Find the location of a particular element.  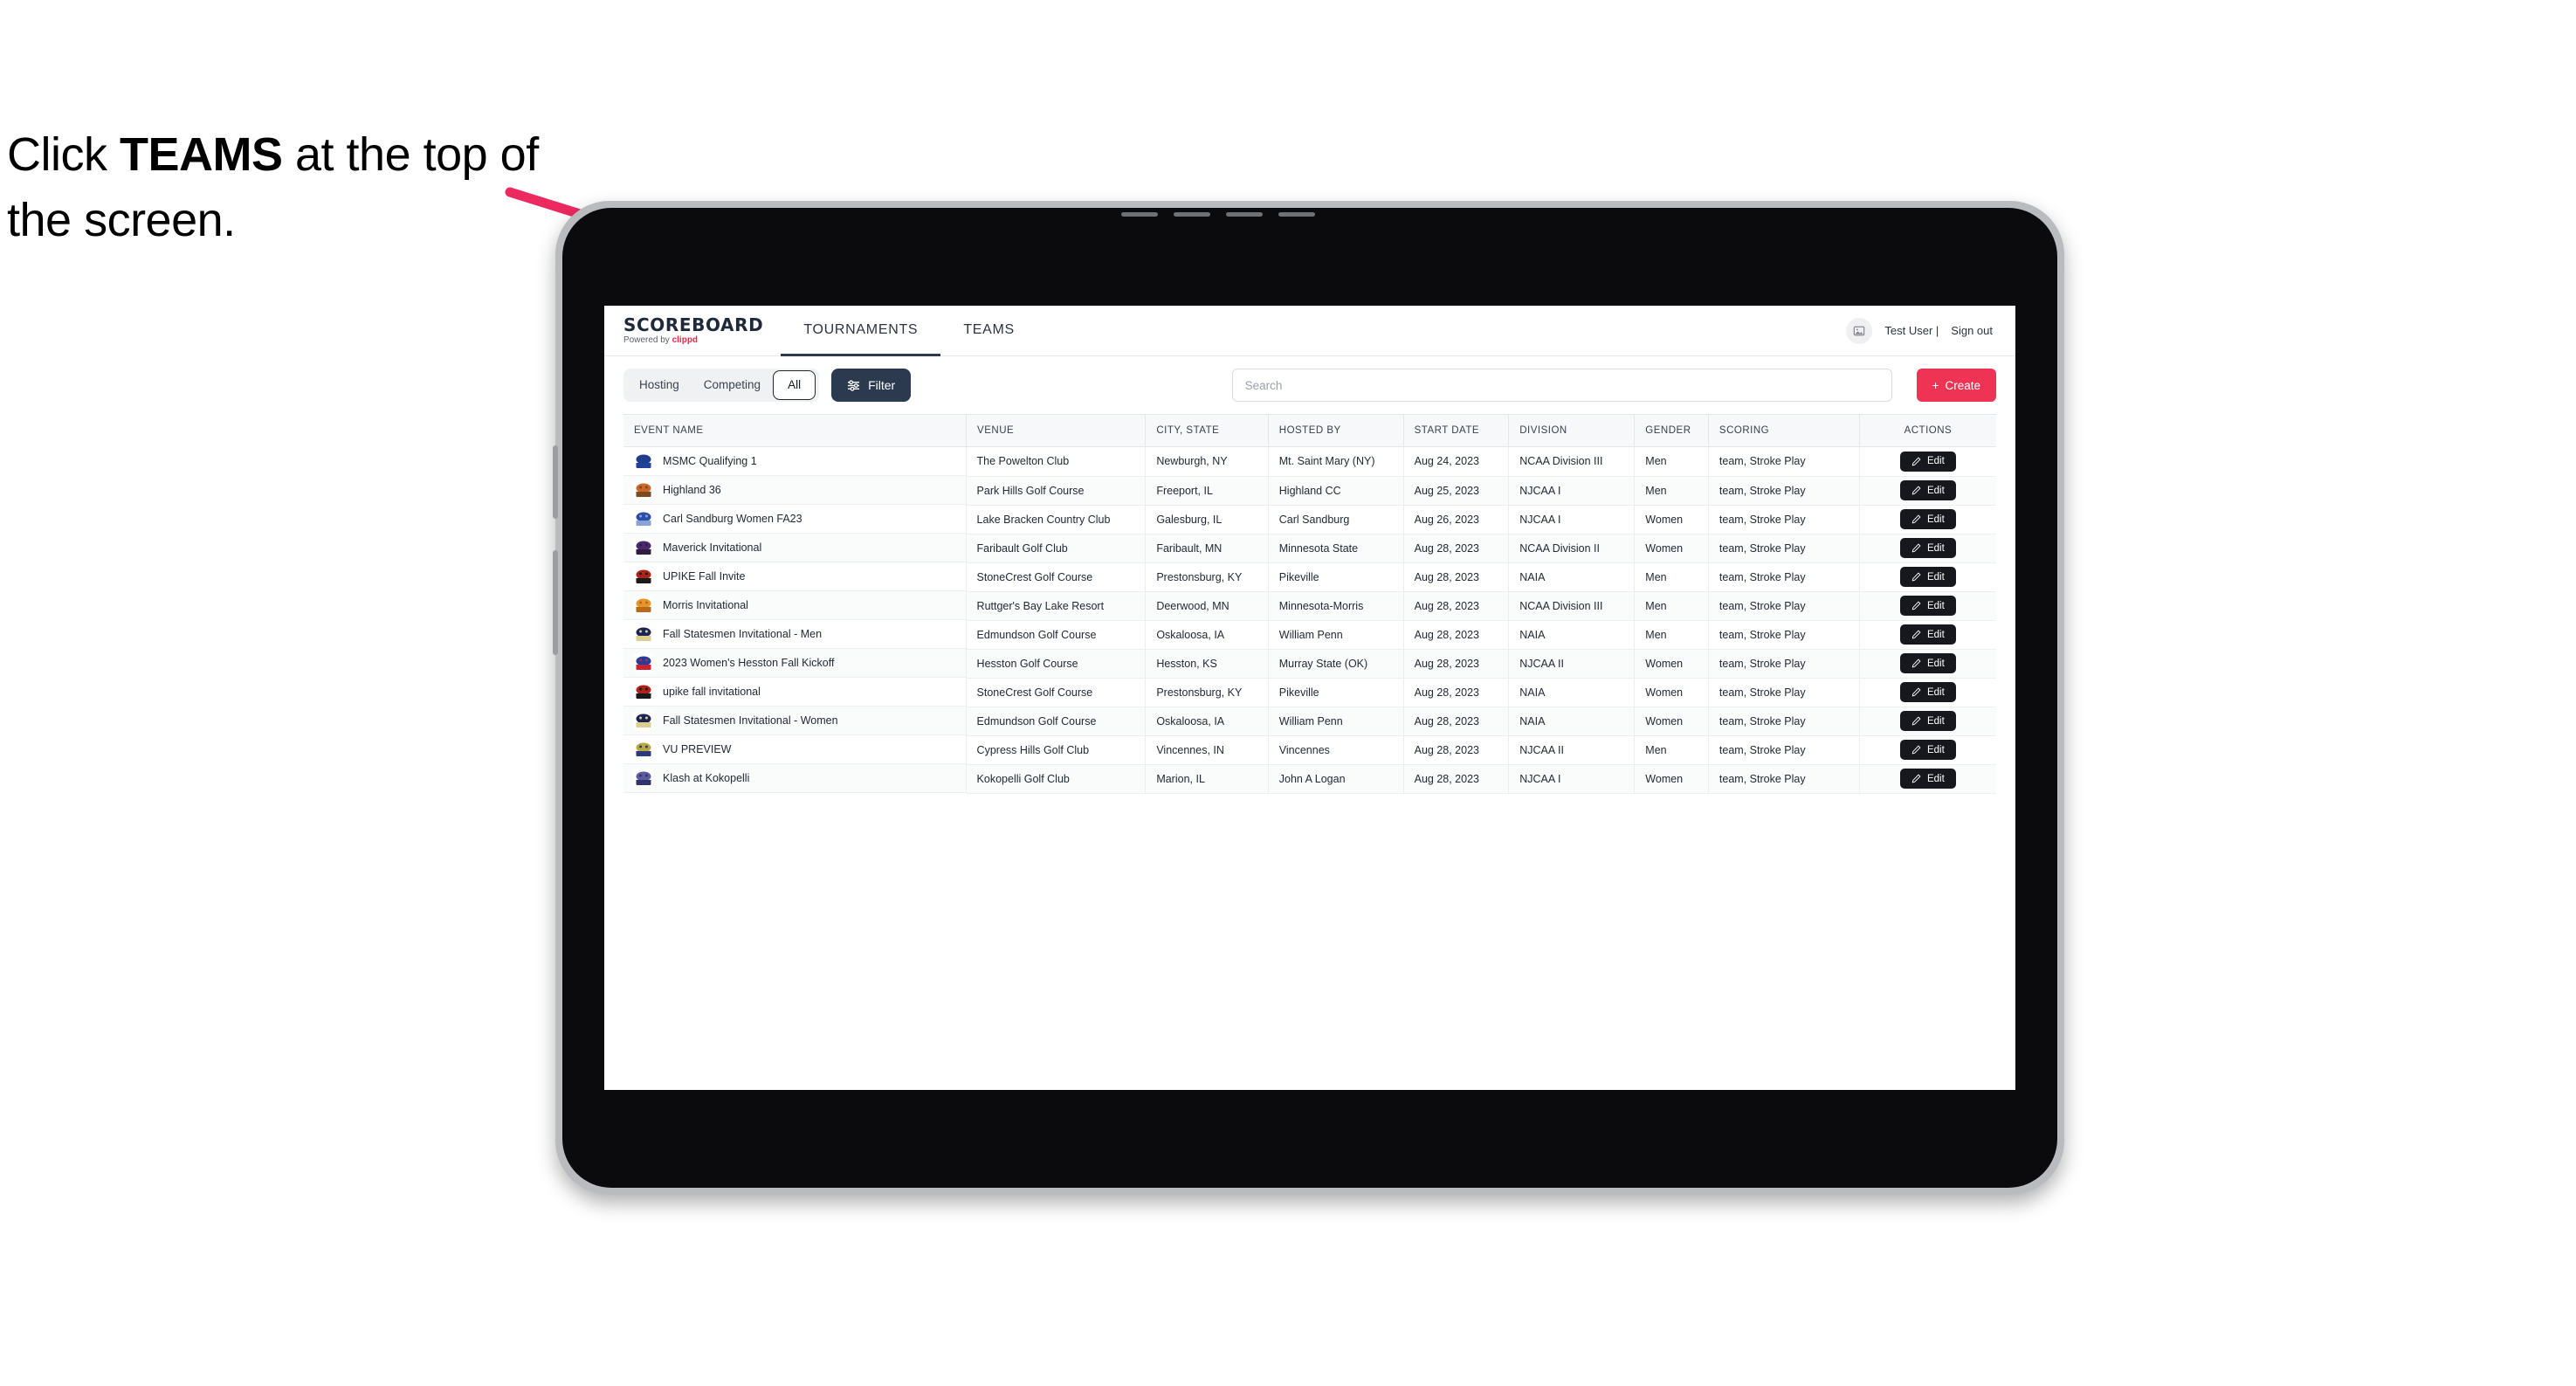

segment-competing: Competing is located at coordinates (732, 386).